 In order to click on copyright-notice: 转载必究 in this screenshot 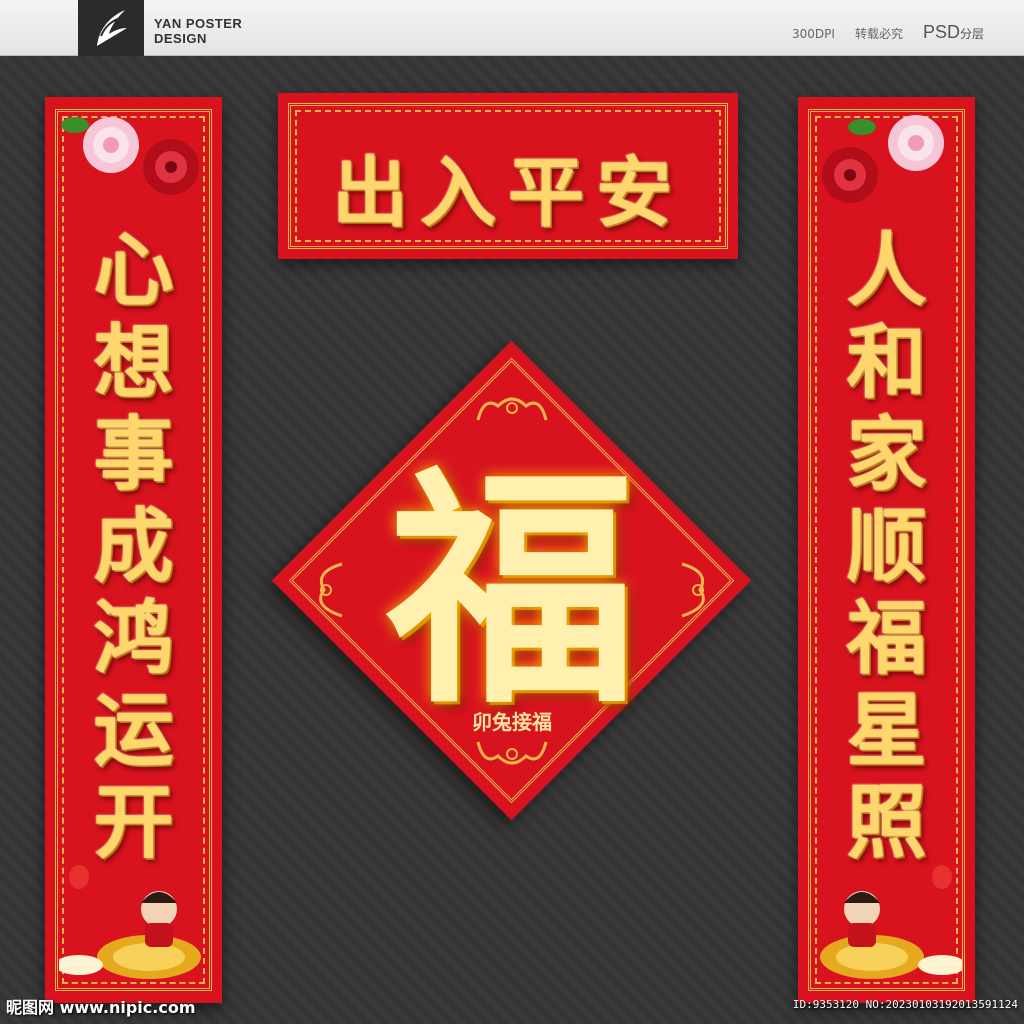, I will do `click(878, 34)`.